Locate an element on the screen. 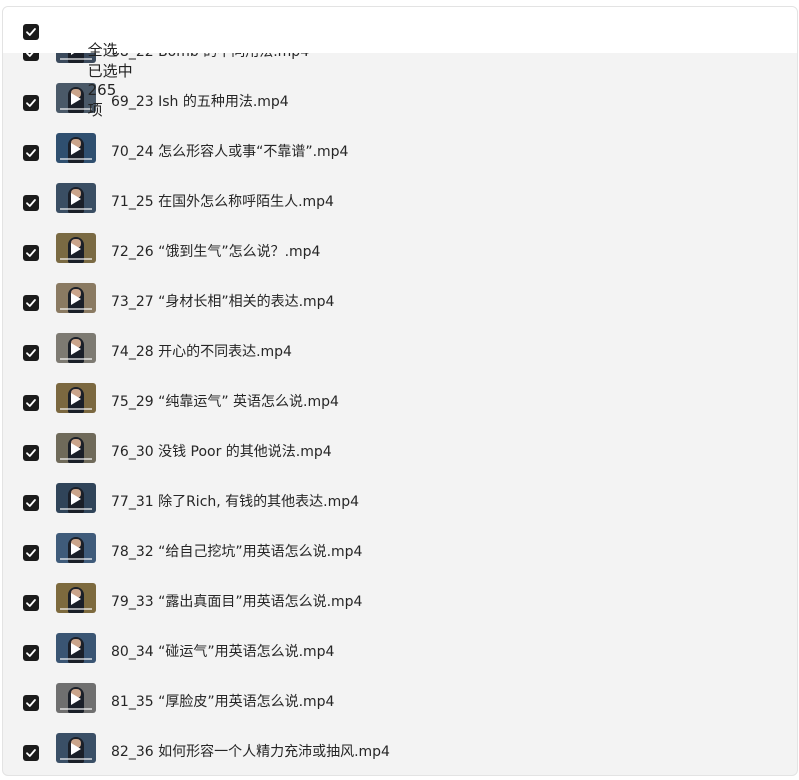  file-name: 71_25 在国外怎么称呼陌生人.mp4 is located at coordinates (222, 202).